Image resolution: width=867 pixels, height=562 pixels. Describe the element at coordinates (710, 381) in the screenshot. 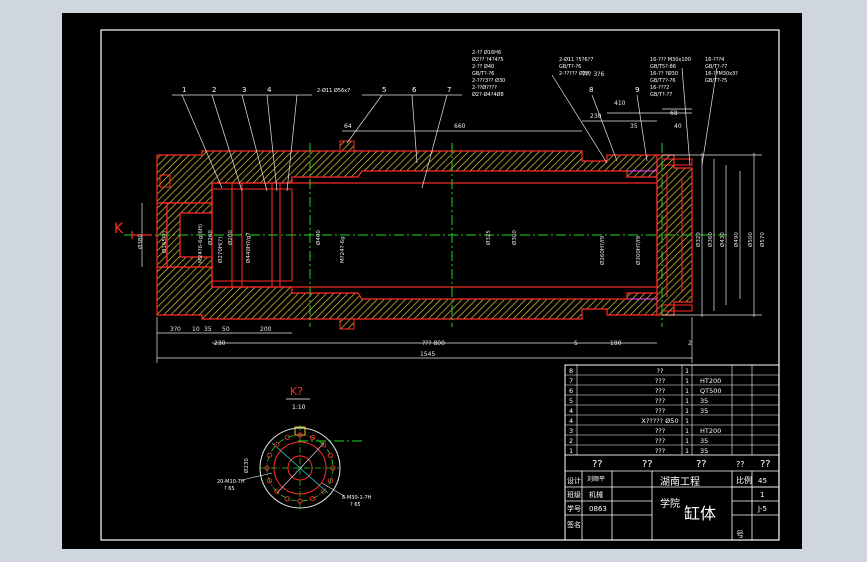

I see `row-material: HT200` at that location.